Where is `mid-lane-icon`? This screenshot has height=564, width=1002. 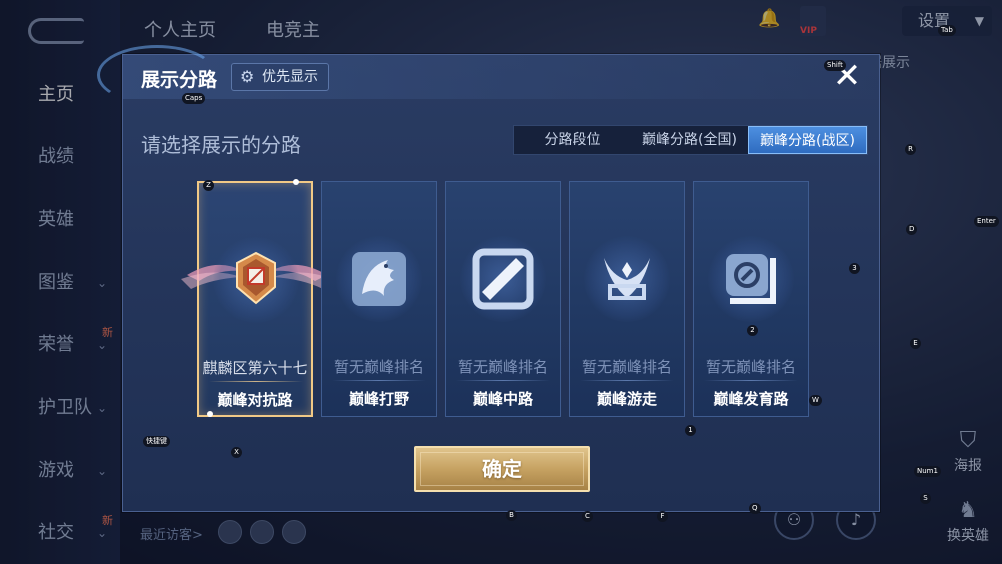 mid-lane-icon is located at coordinates (503, 279).